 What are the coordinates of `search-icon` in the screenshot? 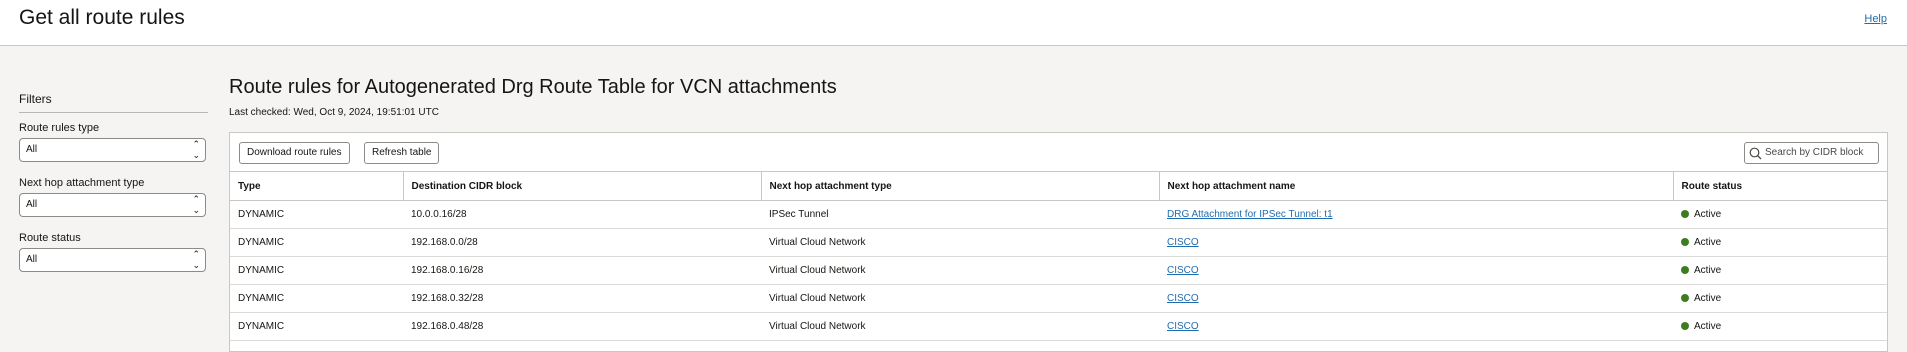 It's located at (1755, 153).